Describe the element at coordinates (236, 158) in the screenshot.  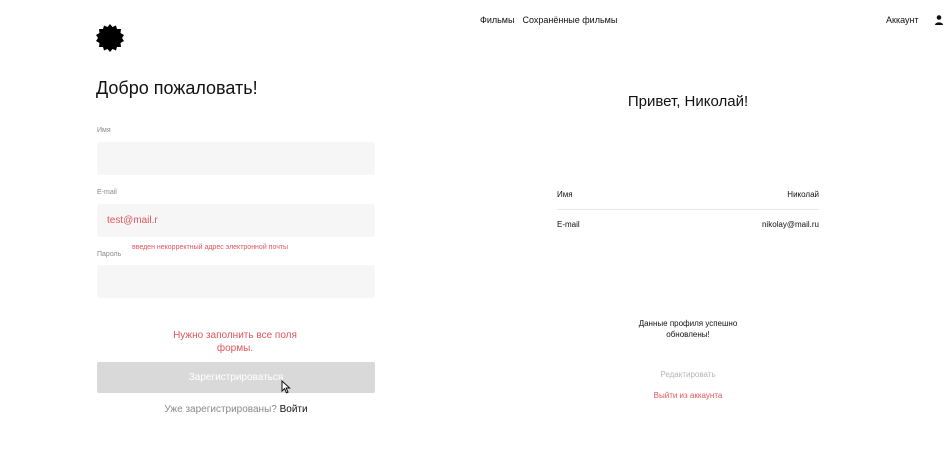
I see `name-field` at that location.